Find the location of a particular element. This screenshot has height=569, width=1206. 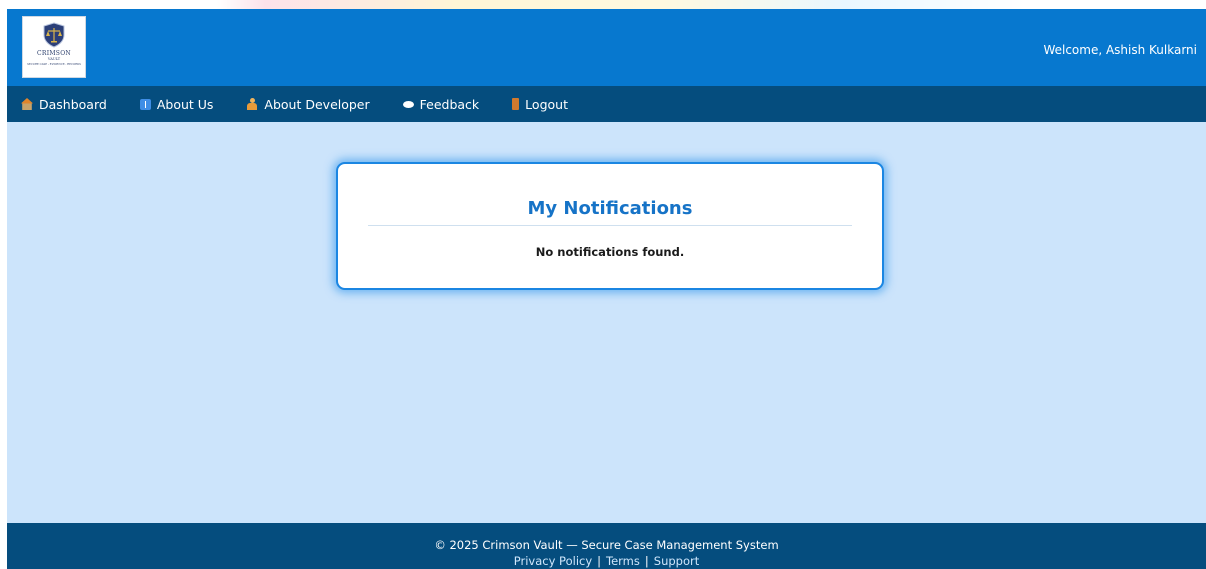

nav-about-us: About Us is located at coordinates (176, 104).